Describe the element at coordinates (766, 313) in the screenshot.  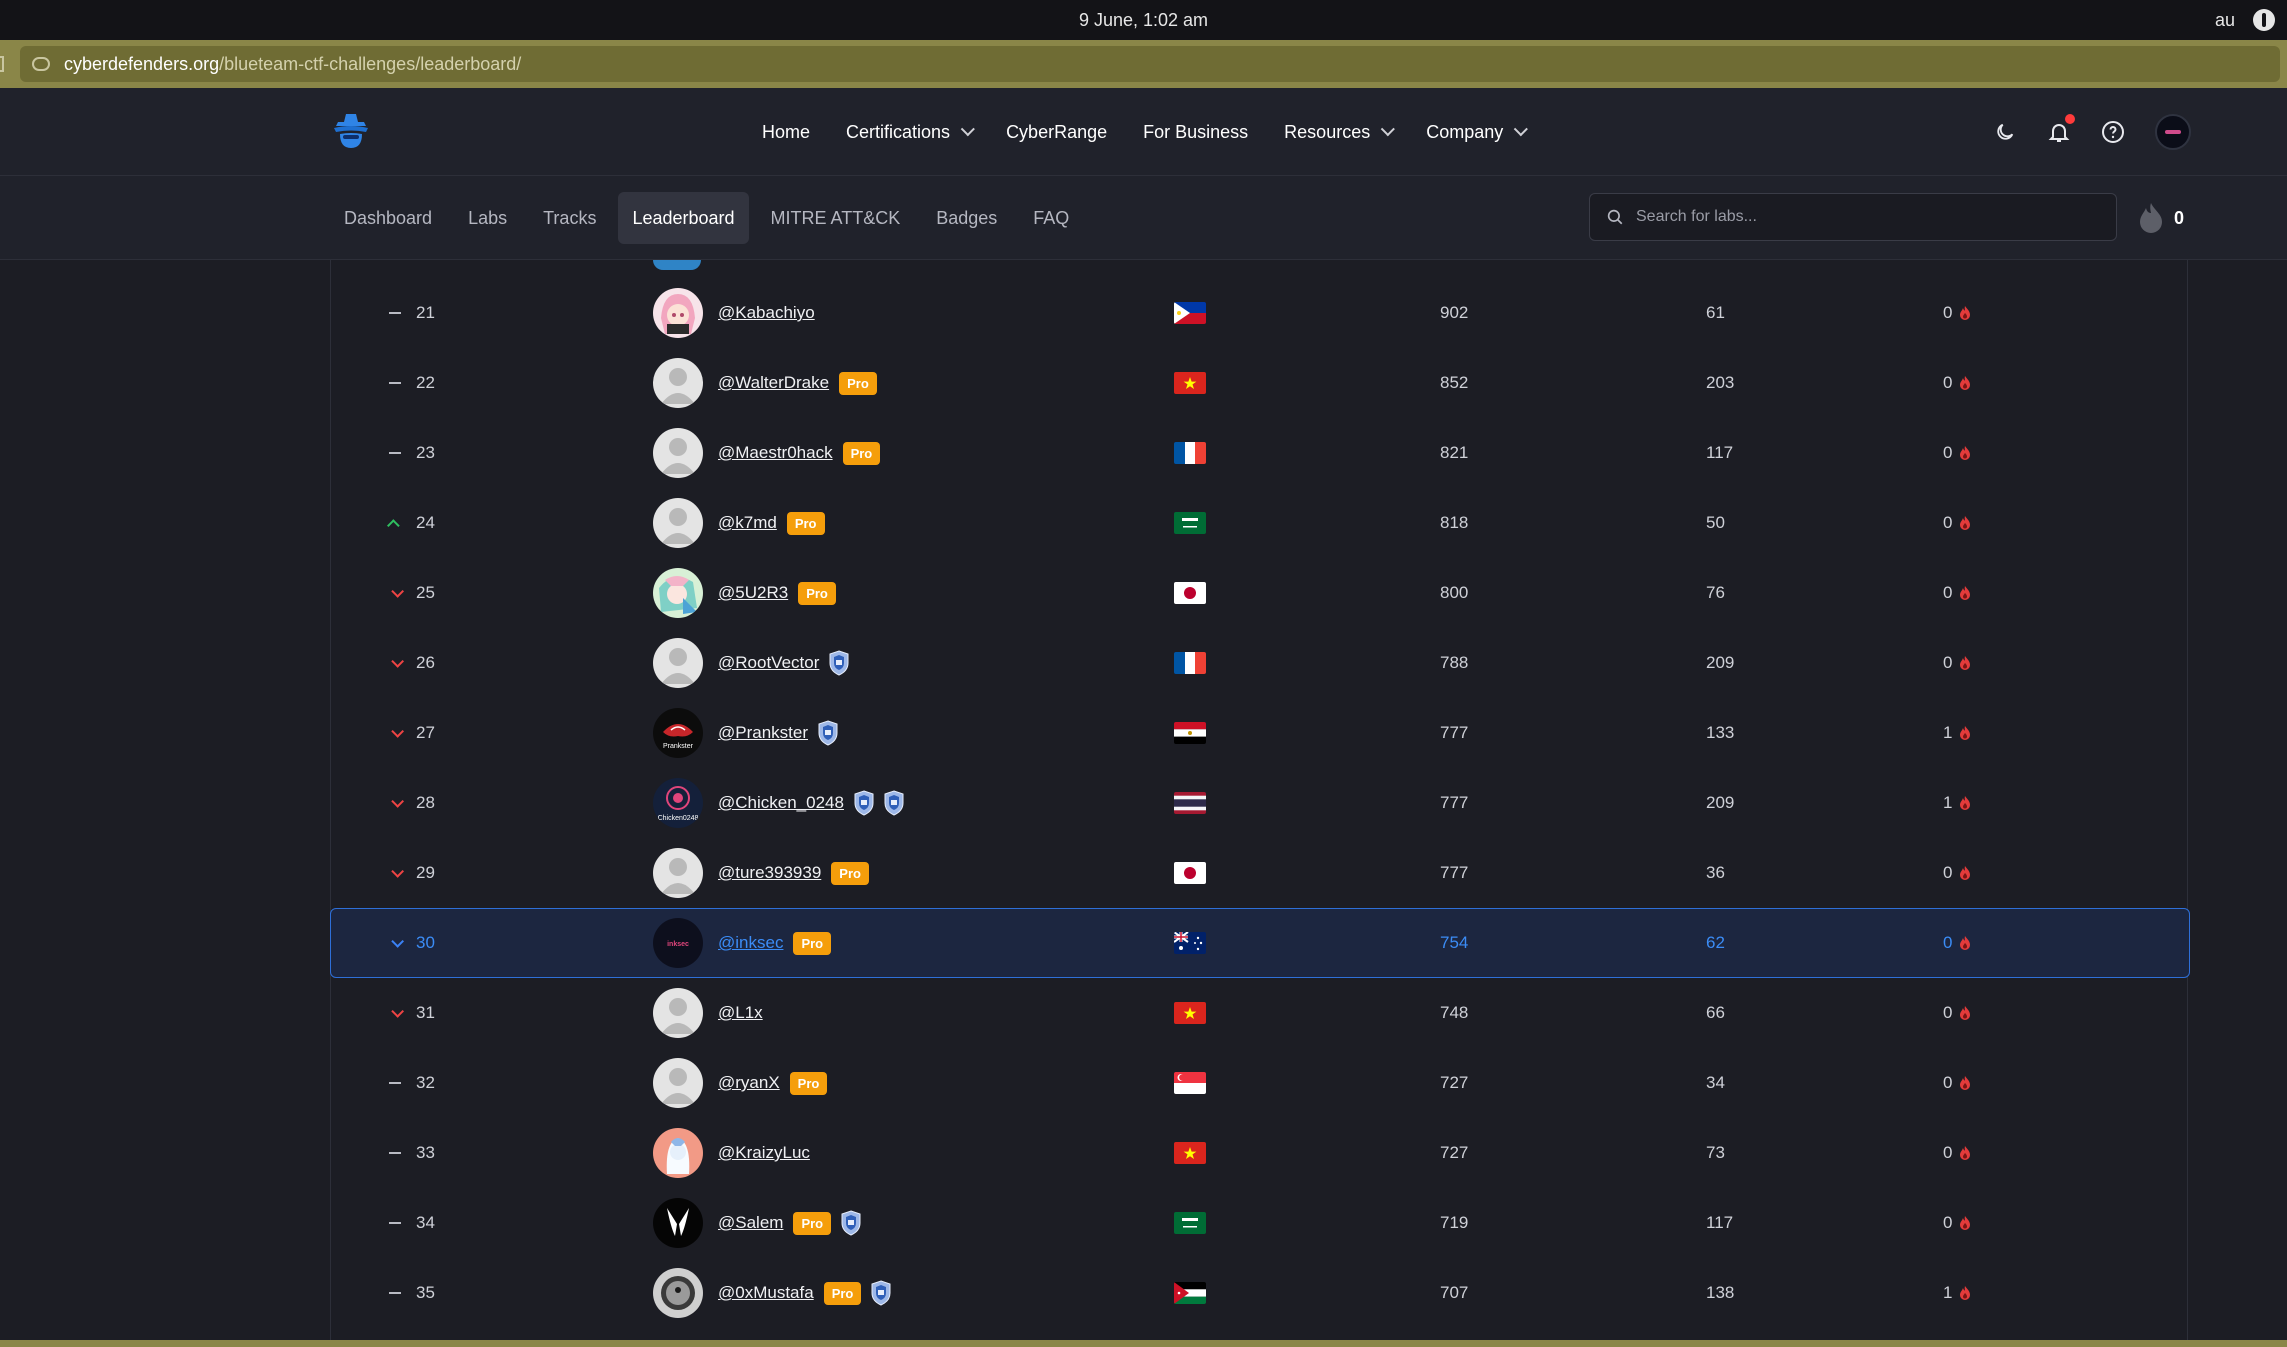
I see `username-link: @Kabachiyo` at that location.